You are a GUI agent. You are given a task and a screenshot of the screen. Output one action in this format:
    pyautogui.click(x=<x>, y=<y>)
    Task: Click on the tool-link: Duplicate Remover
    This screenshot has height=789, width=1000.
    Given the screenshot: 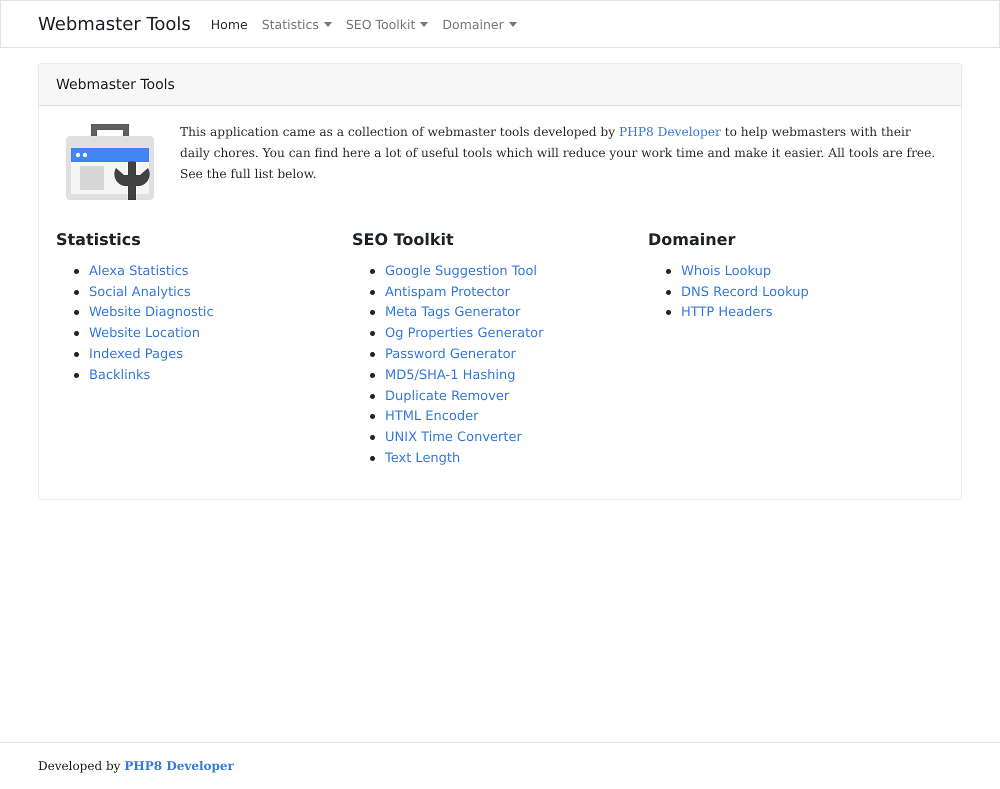 What is the action you would take?
    pyautogui.click(x=447, y=396)
    